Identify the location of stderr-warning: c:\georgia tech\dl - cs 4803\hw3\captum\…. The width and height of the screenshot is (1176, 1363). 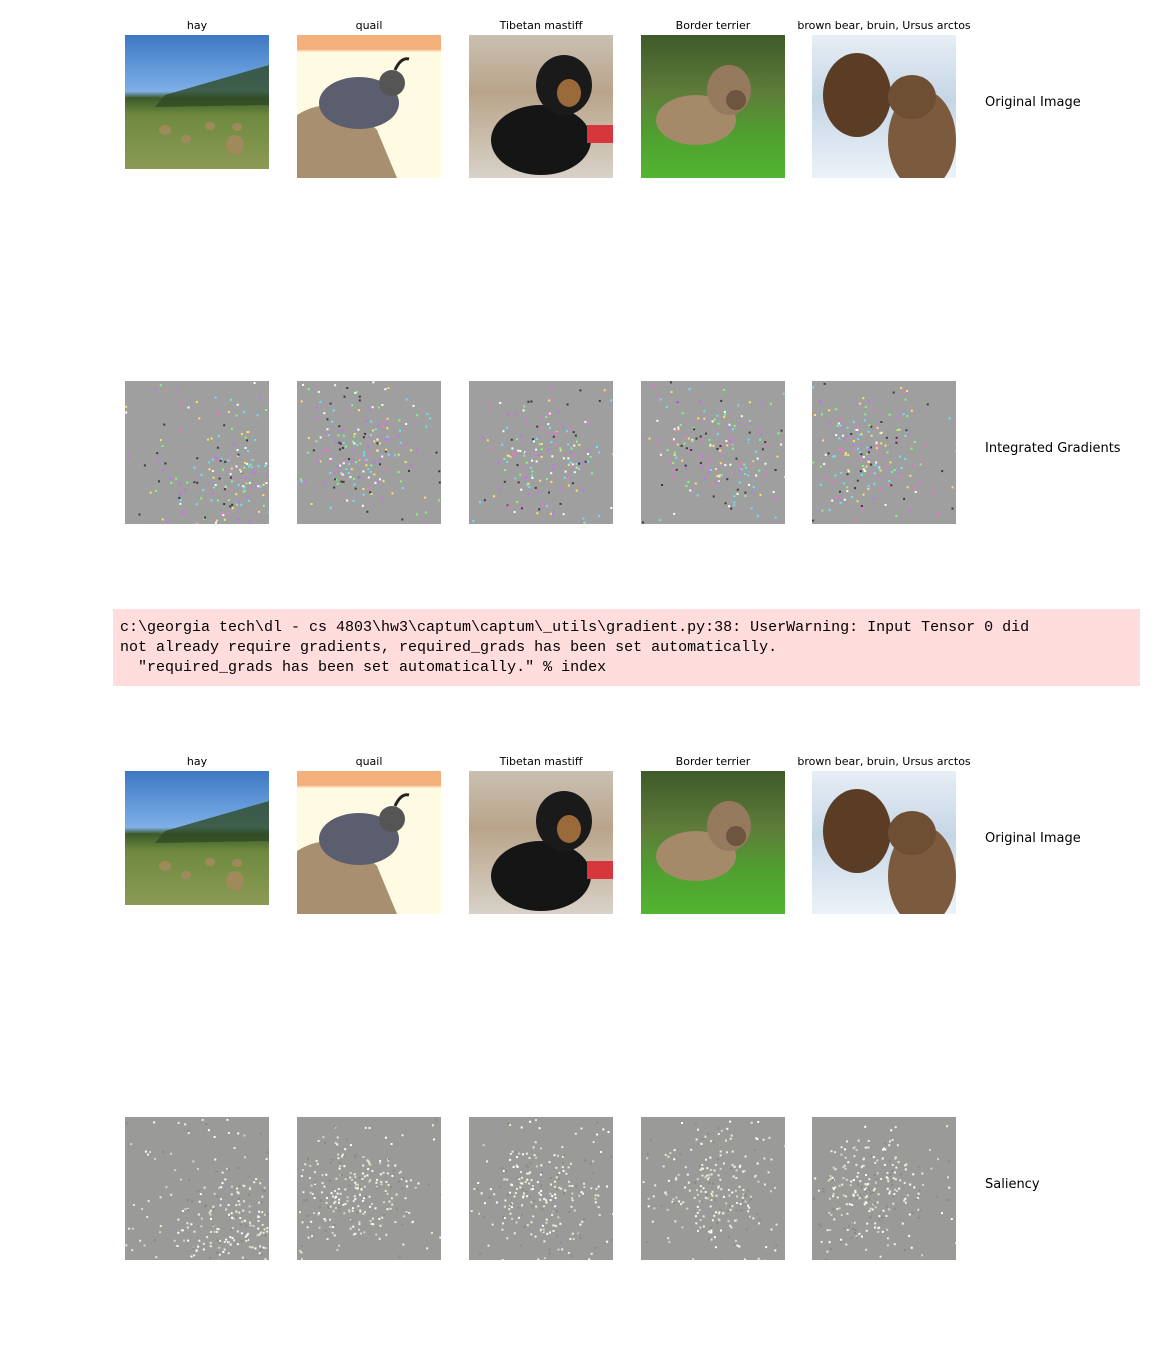
(626, 647).